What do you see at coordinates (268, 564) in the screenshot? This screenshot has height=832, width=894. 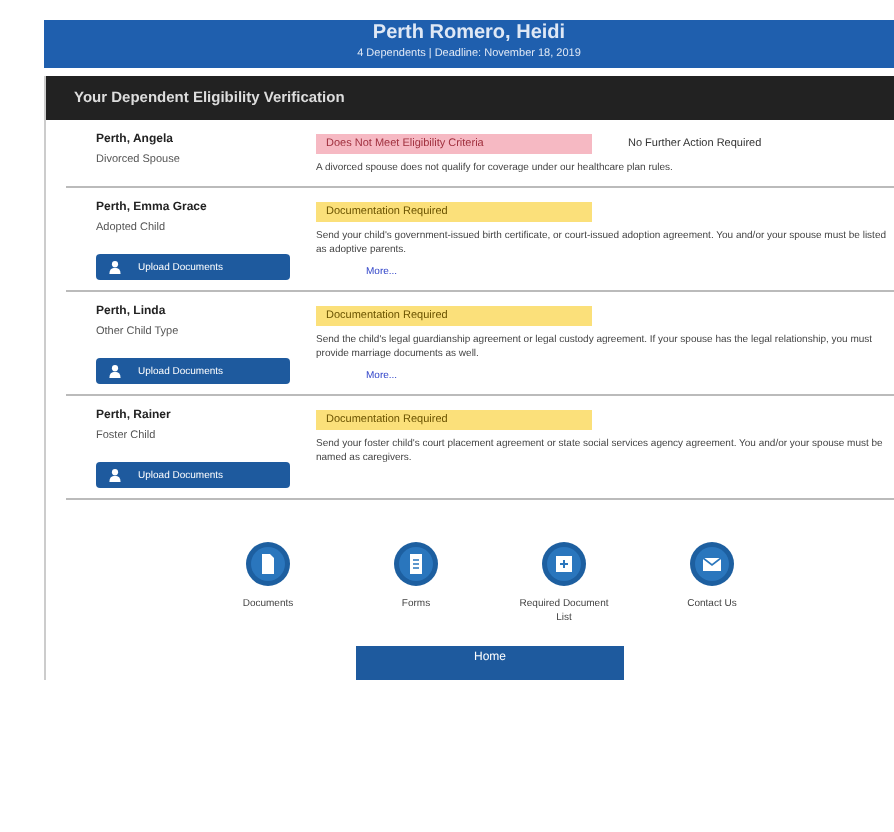 I see `document-icon` at bounding box center [268, 564].